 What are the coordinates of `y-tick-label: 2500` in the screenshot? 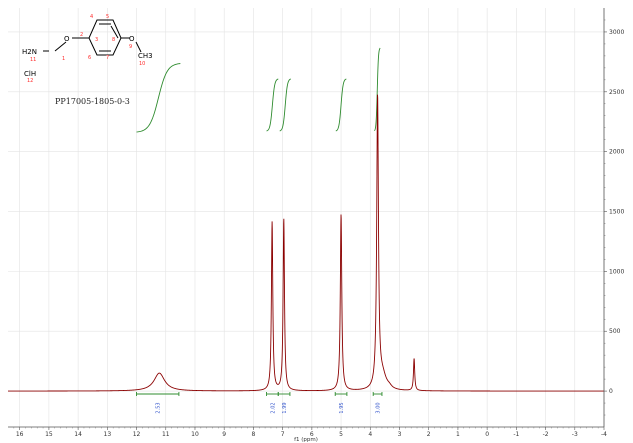 It's located at (616, 92).